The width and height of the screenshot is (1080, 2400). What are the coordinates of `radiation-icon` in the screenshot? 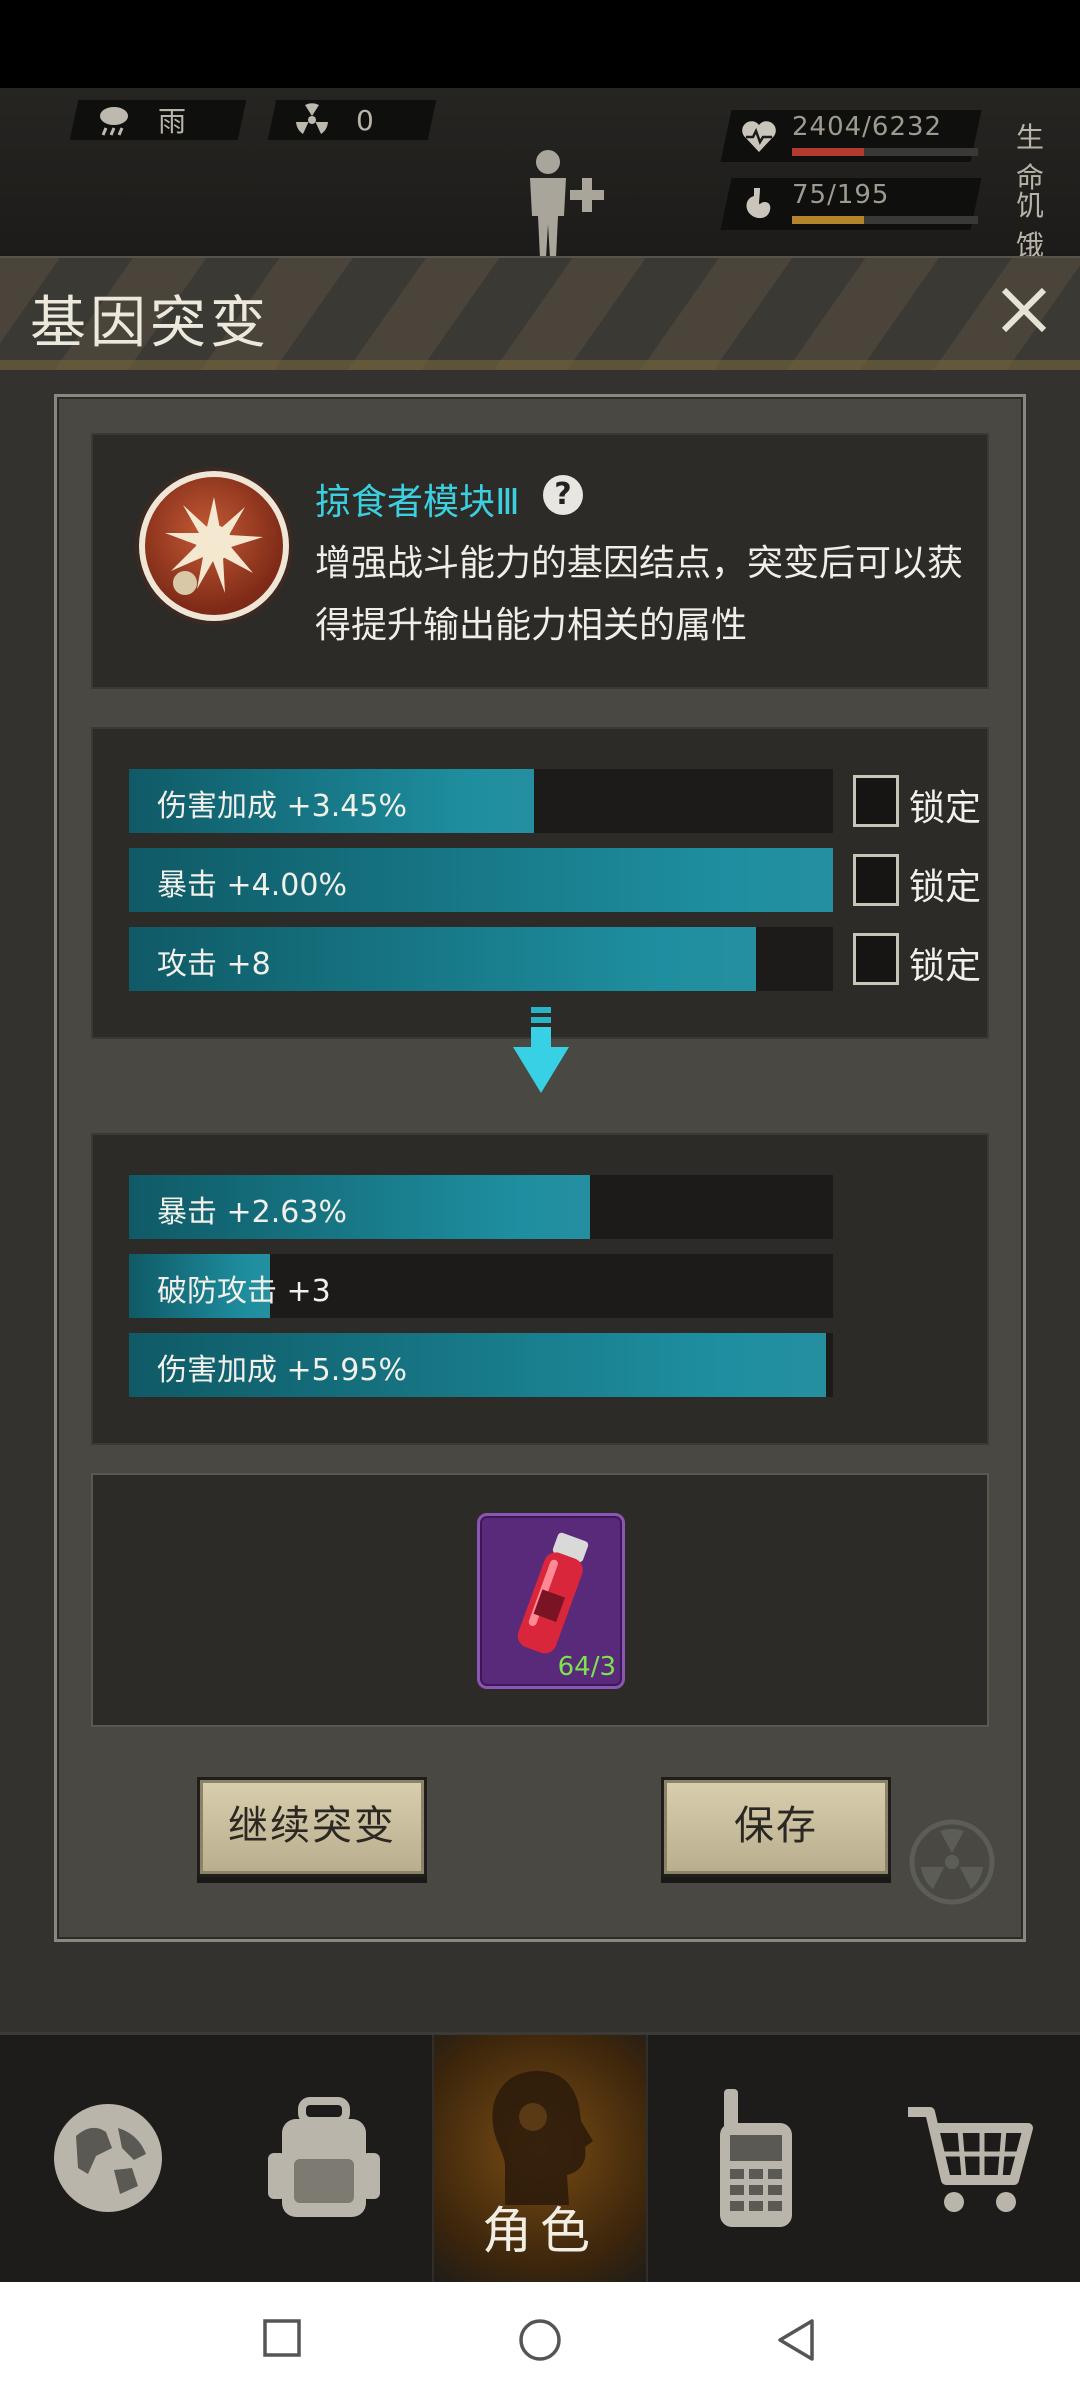 It's located at (312, 120).